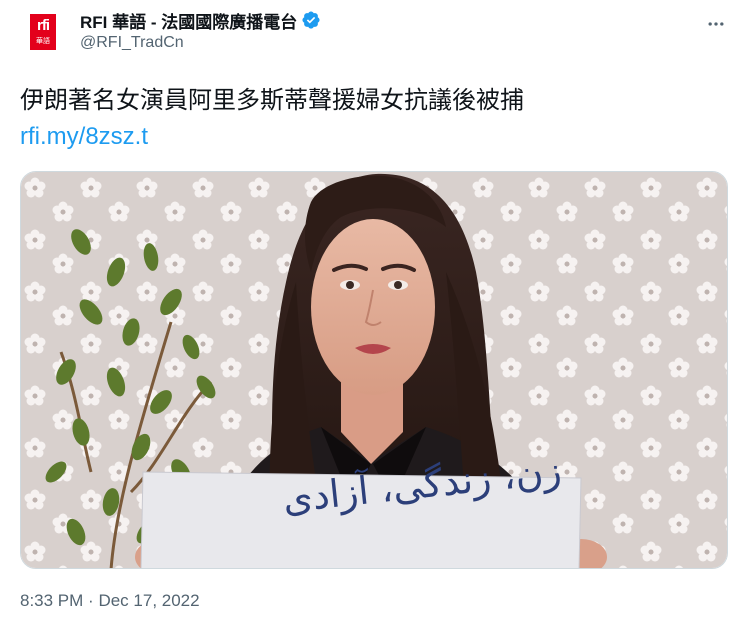 This screenshot has height=632, width=748. I want to click on tweet-meta: 8:33 PM · Dec 17, 2022, so click(110, 601).